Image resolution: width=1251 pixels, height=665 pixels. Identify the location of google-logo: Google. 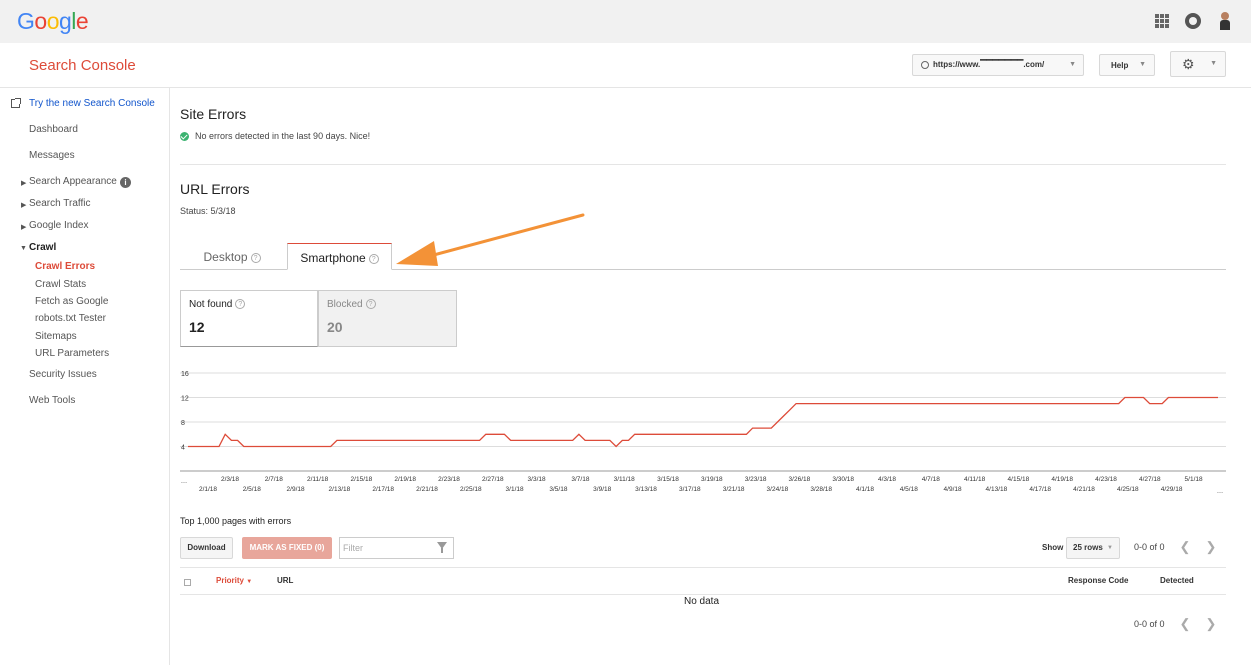
(53, 21).